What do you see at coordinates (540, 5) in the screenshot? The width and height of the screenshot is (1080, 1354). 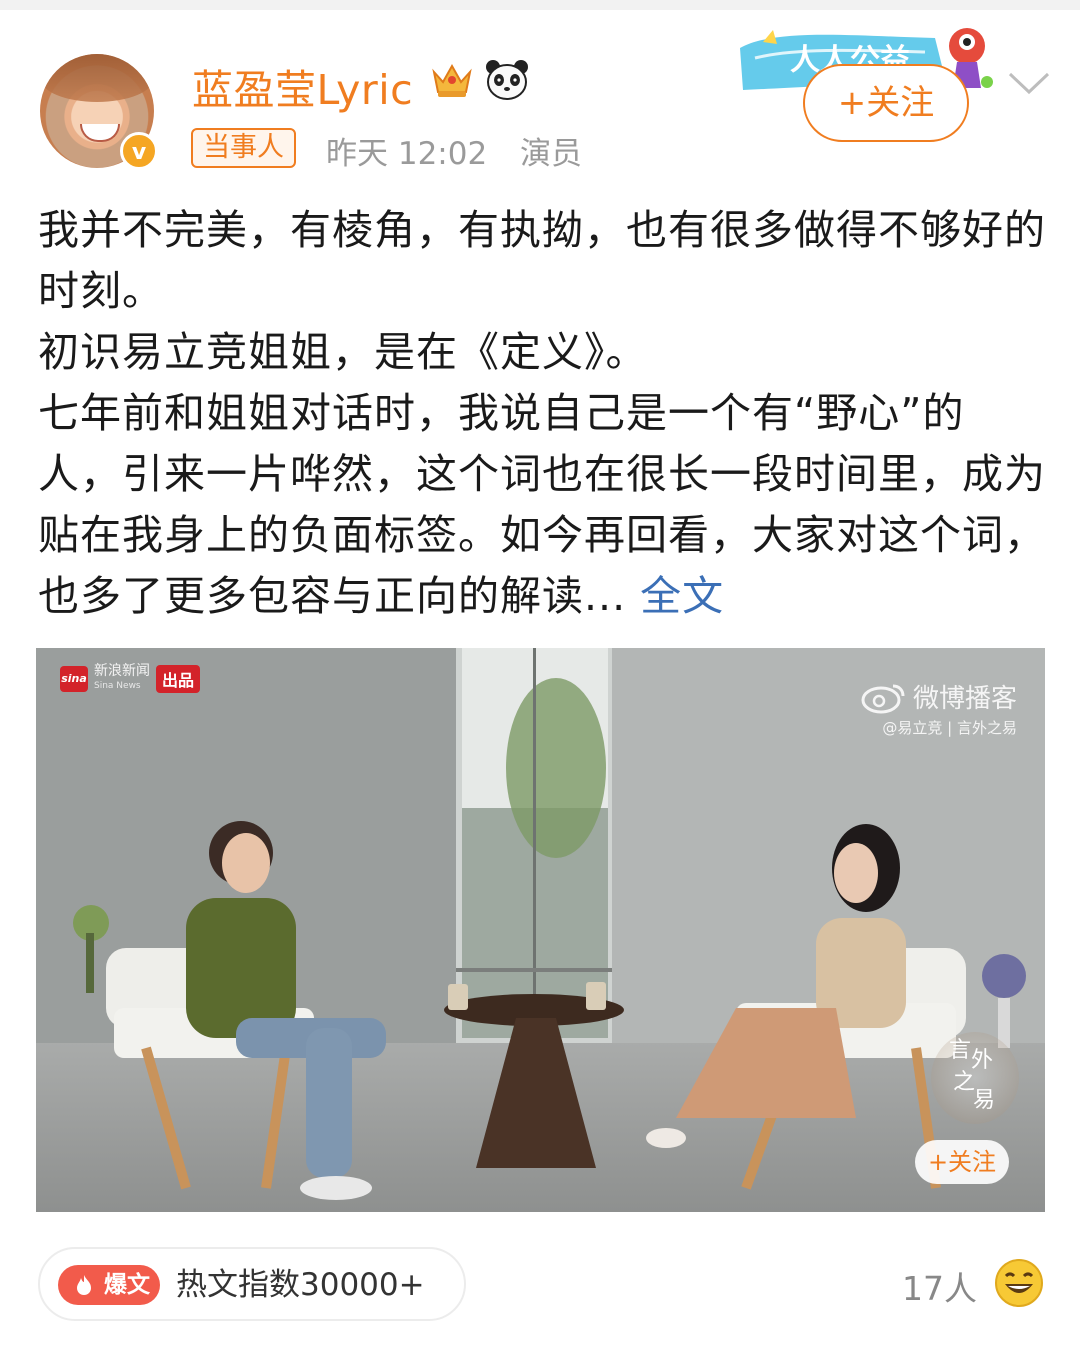 I see `top-divider` at bounding box center [540, 5].